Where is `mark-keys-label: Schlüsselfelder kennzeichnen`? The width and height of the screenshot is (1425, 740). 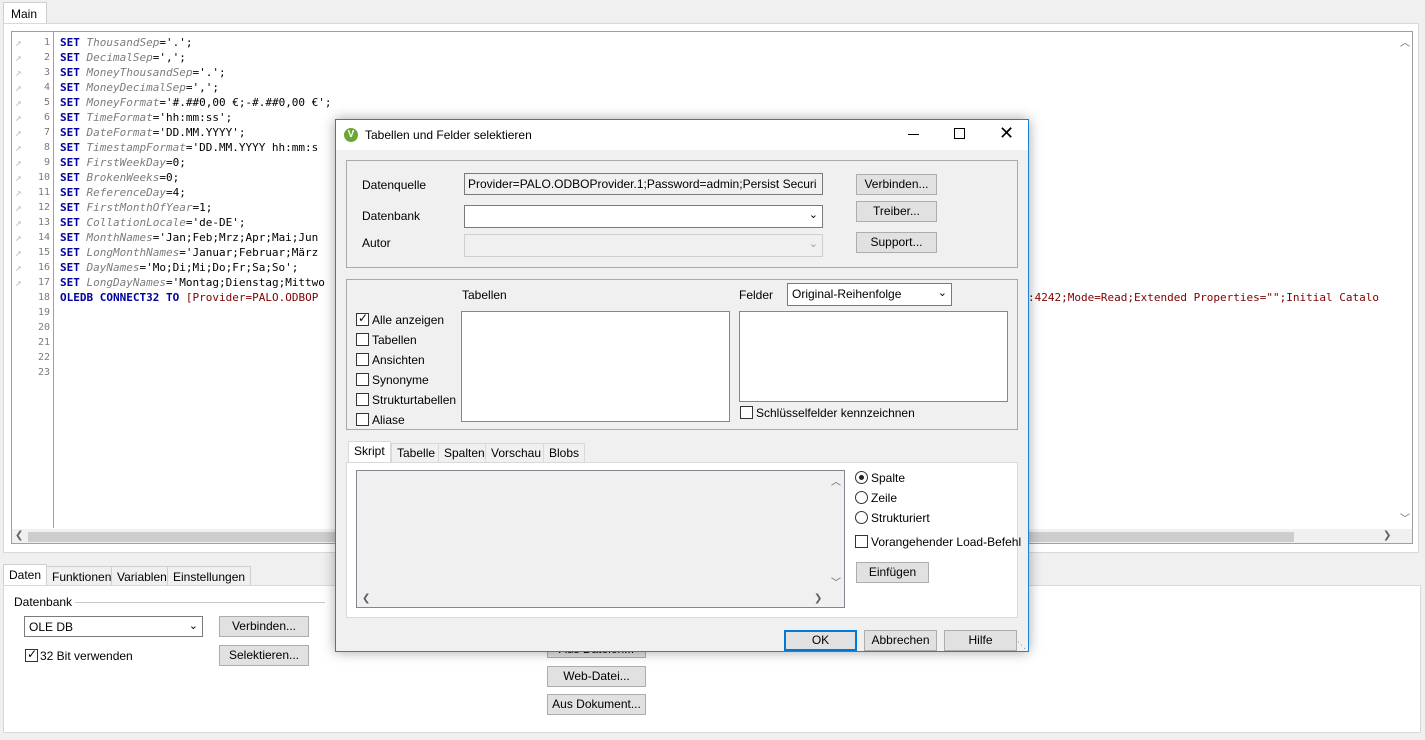 mark-keys-label: Schlüsselfelder kennzeichnen is located at coordinates (835, 413).